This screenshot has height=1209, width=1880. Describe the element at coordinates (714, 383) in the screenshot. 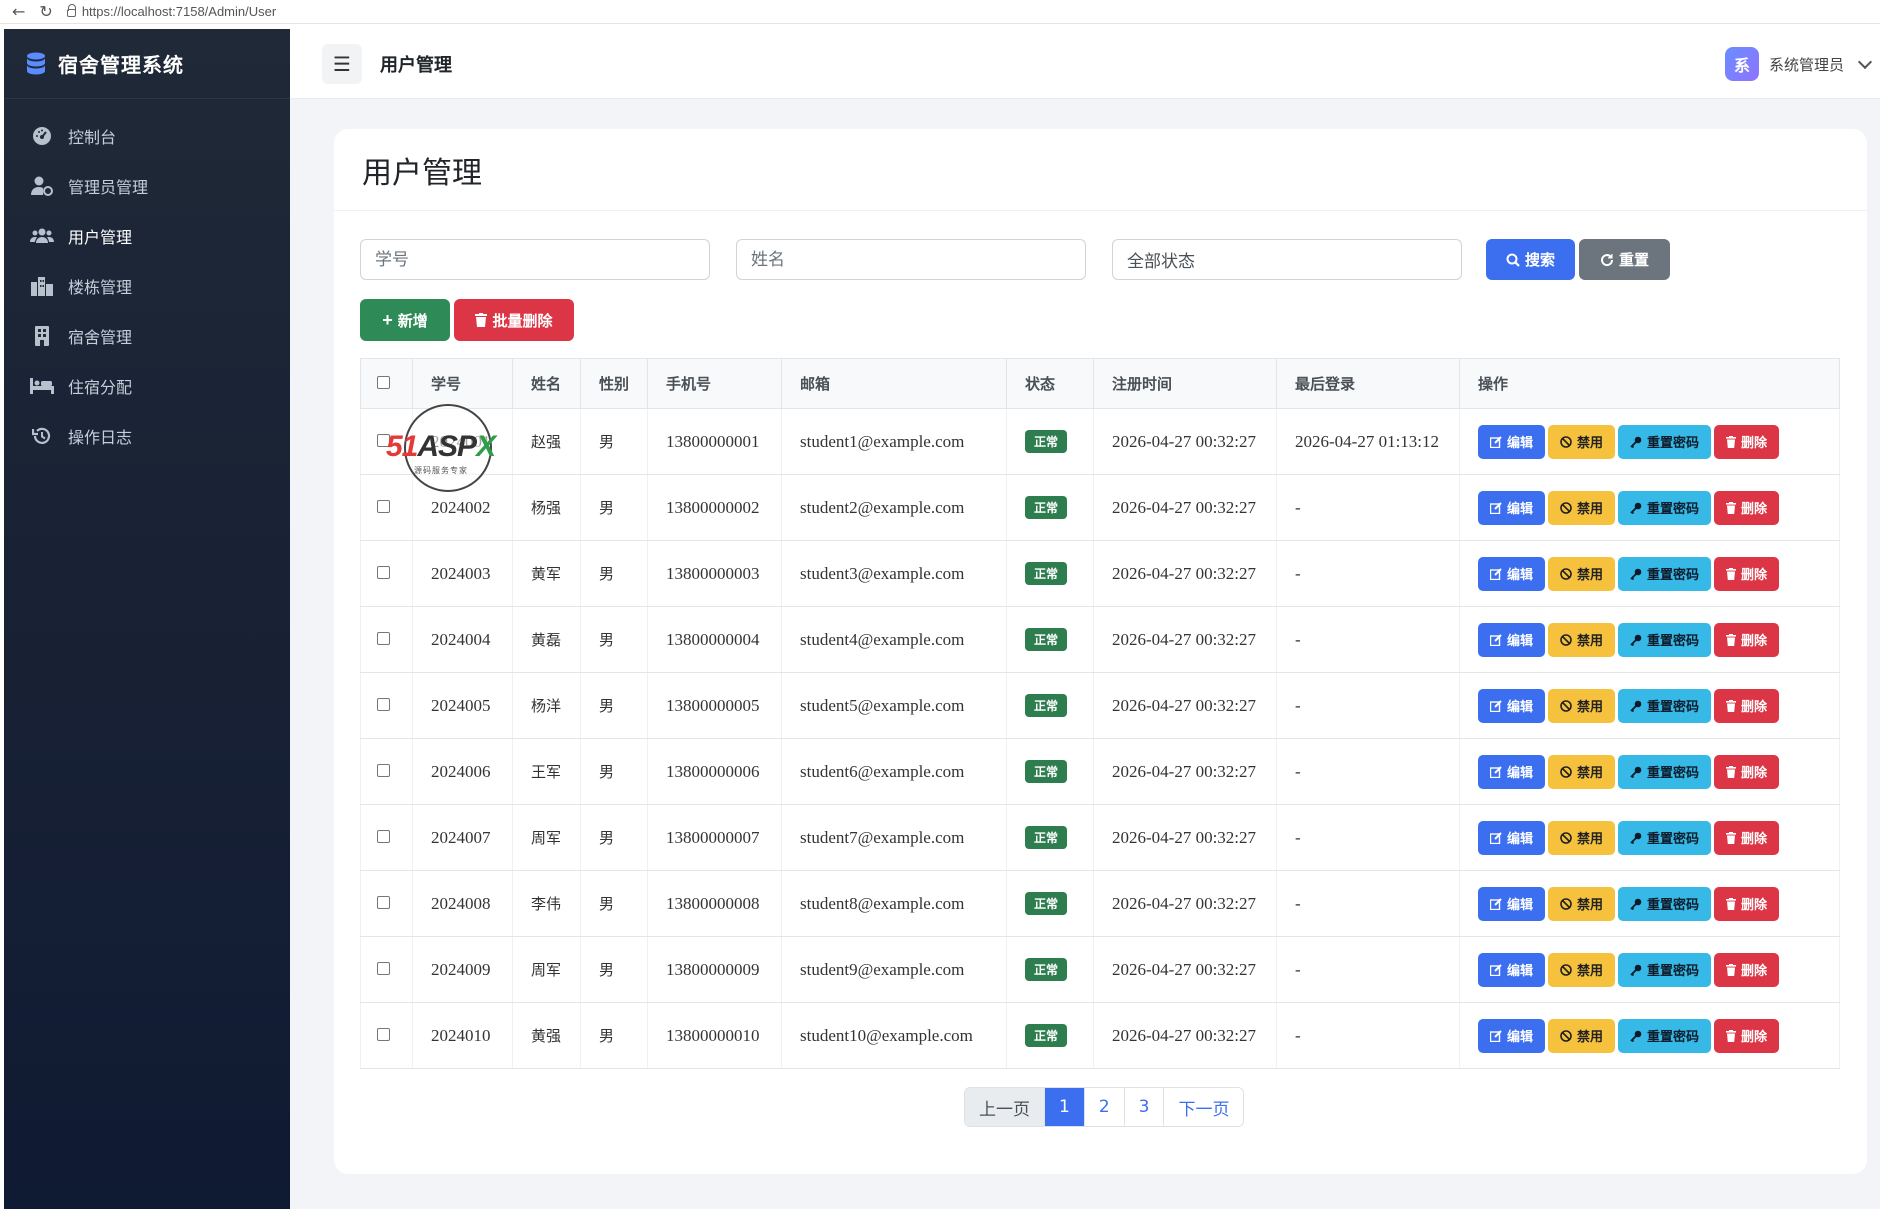

I see `header-phone: 手机号` at that location.